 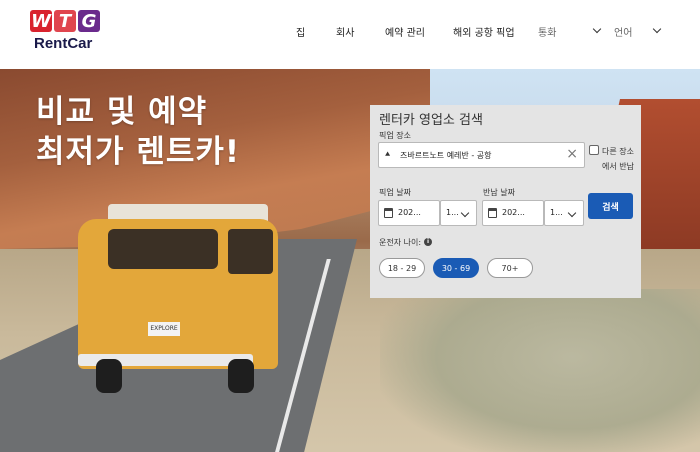 I want to click on van-plate: EXPLORE, so click(x=164, y=329).